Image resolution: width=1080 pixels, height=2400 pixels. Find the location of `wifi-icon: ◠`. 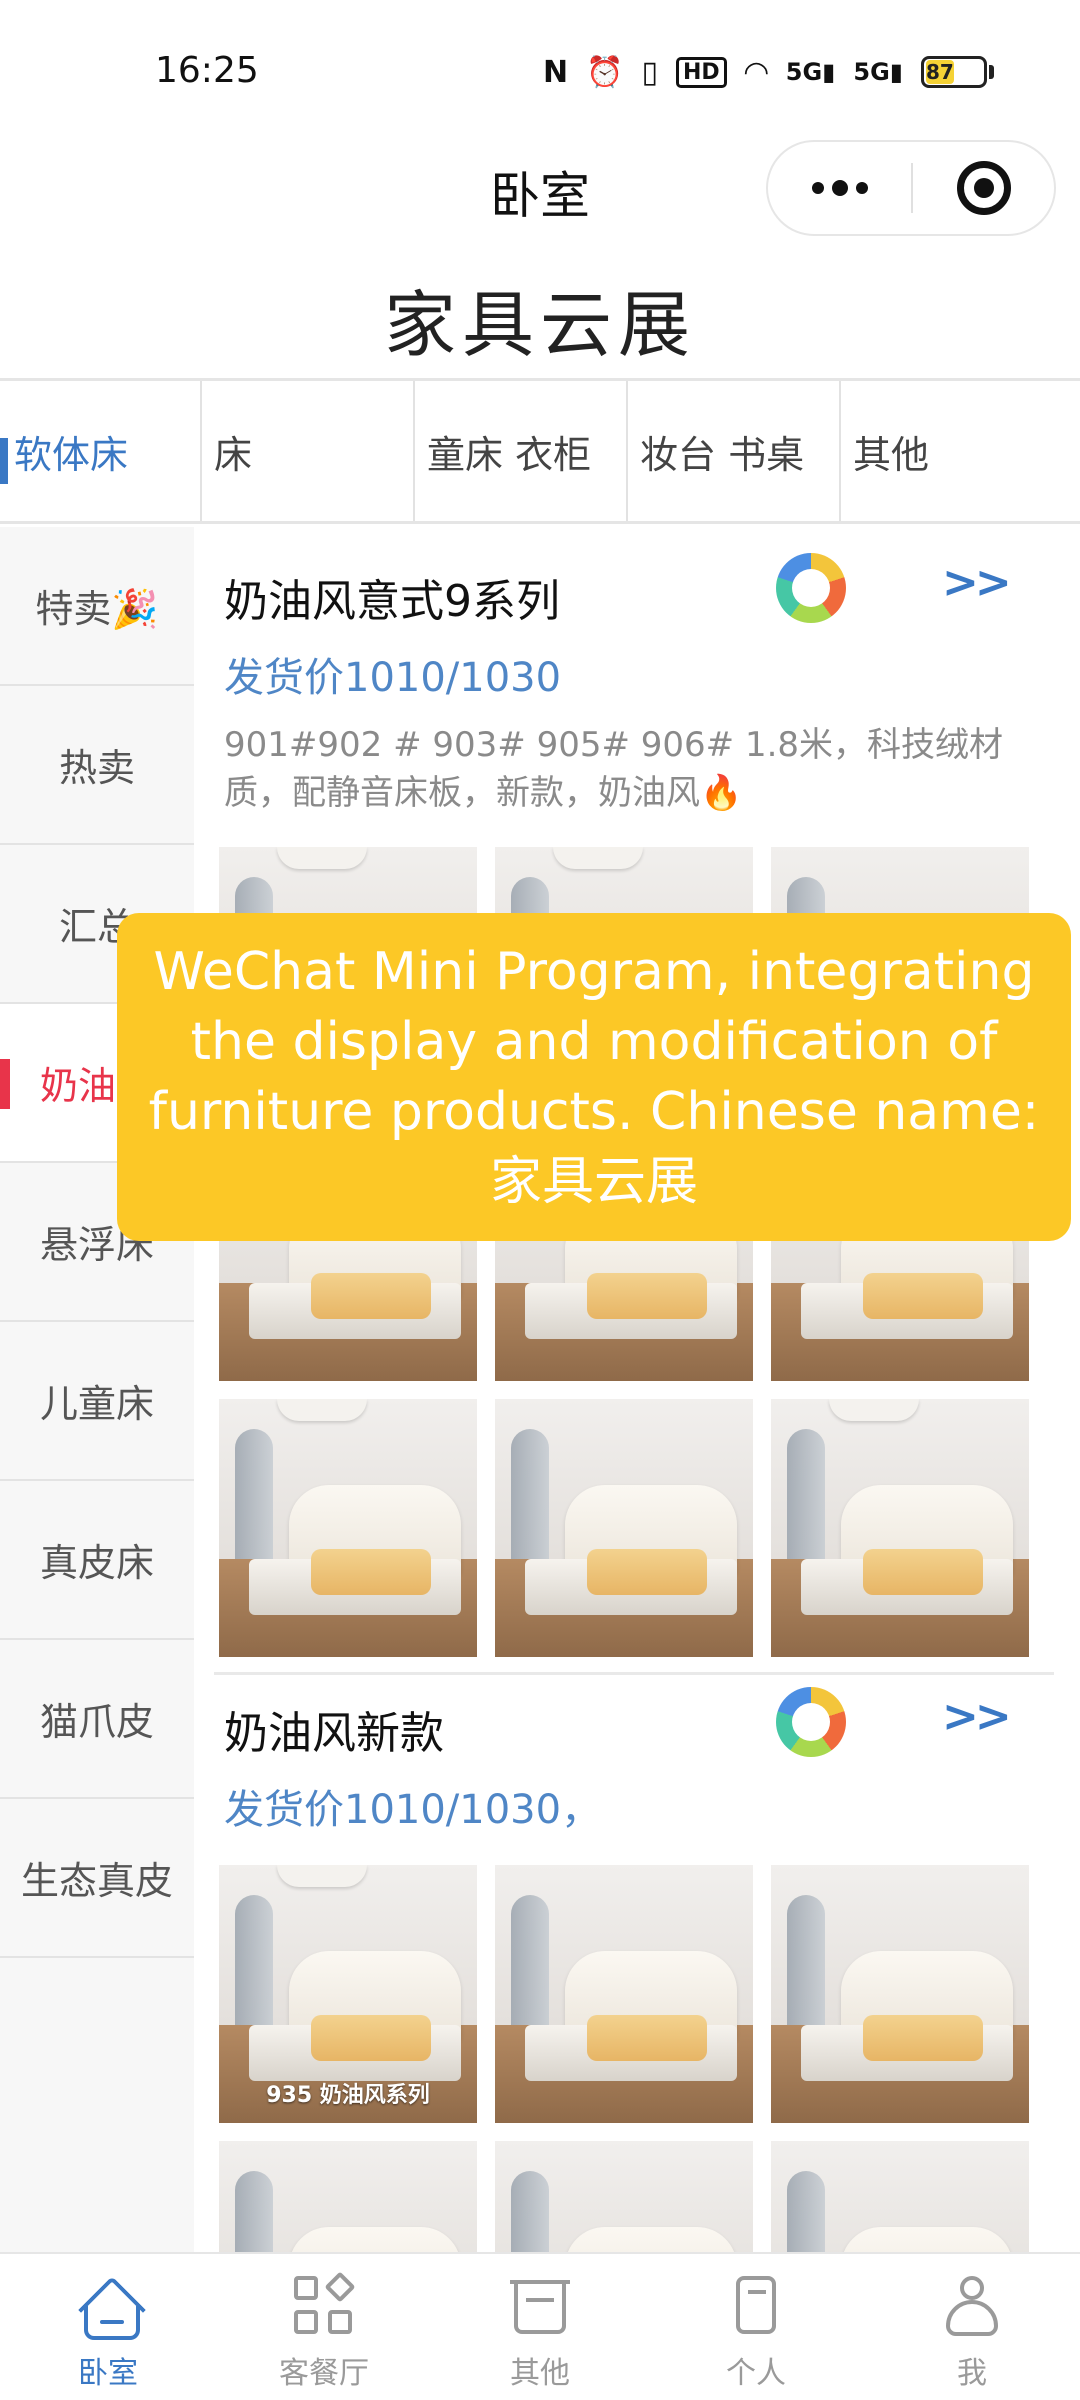

wifi-icon: ◠ is located at coordinates (756, 72).